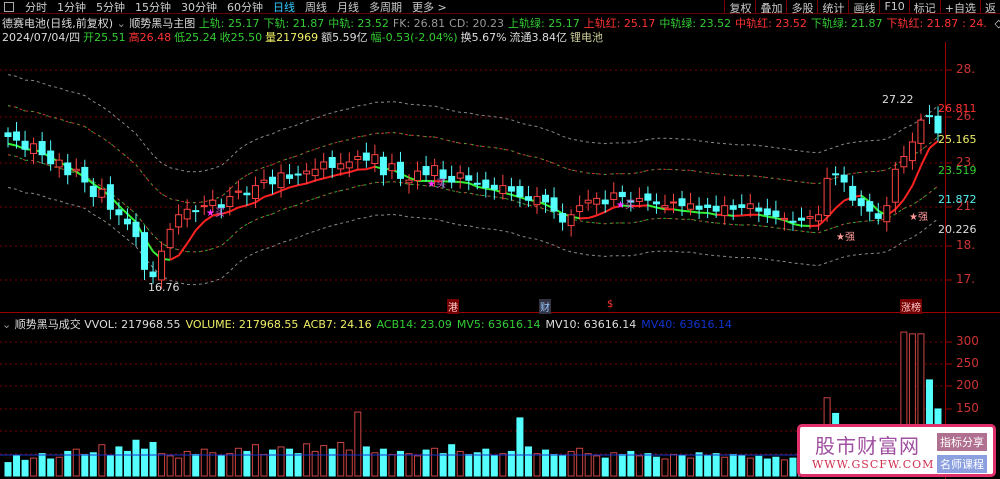 The height and width of the screenshot is (479, 1000). Describe the element at coordinates (164, 287) in the screenshot. I see `low-price-label: 16.76` at that location.